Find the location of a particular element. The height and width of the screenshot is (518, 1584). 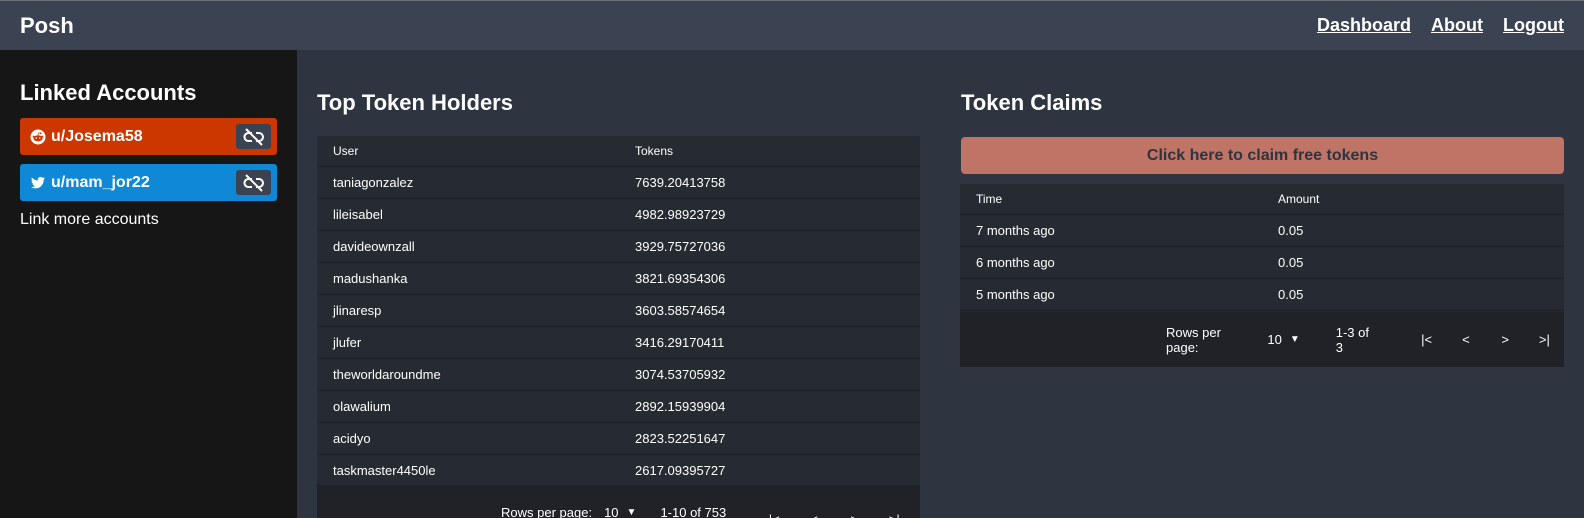

table-row: taniagonzalez 7639.20413758 is located at coordinates (618, 183).